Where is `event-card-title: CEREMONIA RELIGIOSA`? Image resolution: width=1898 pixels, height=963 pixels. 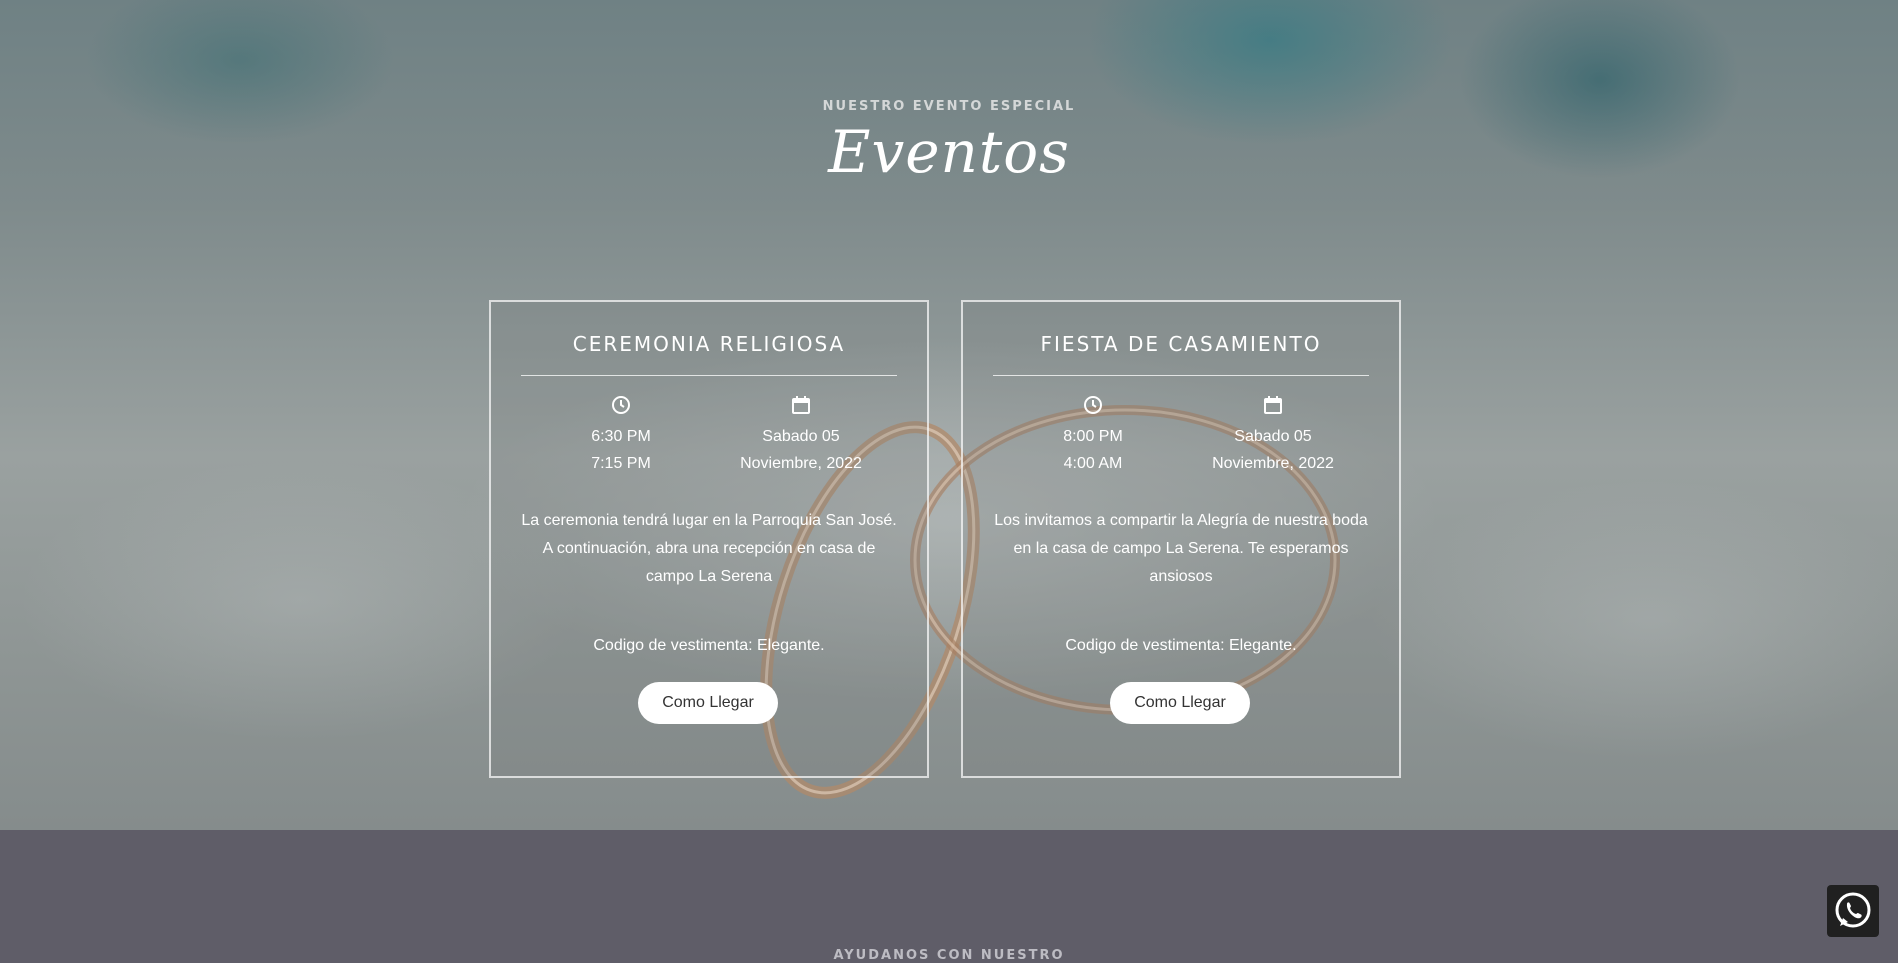 event-card-title: CEREMONIA RELIGIOSA is located at coordinates (709, 344).